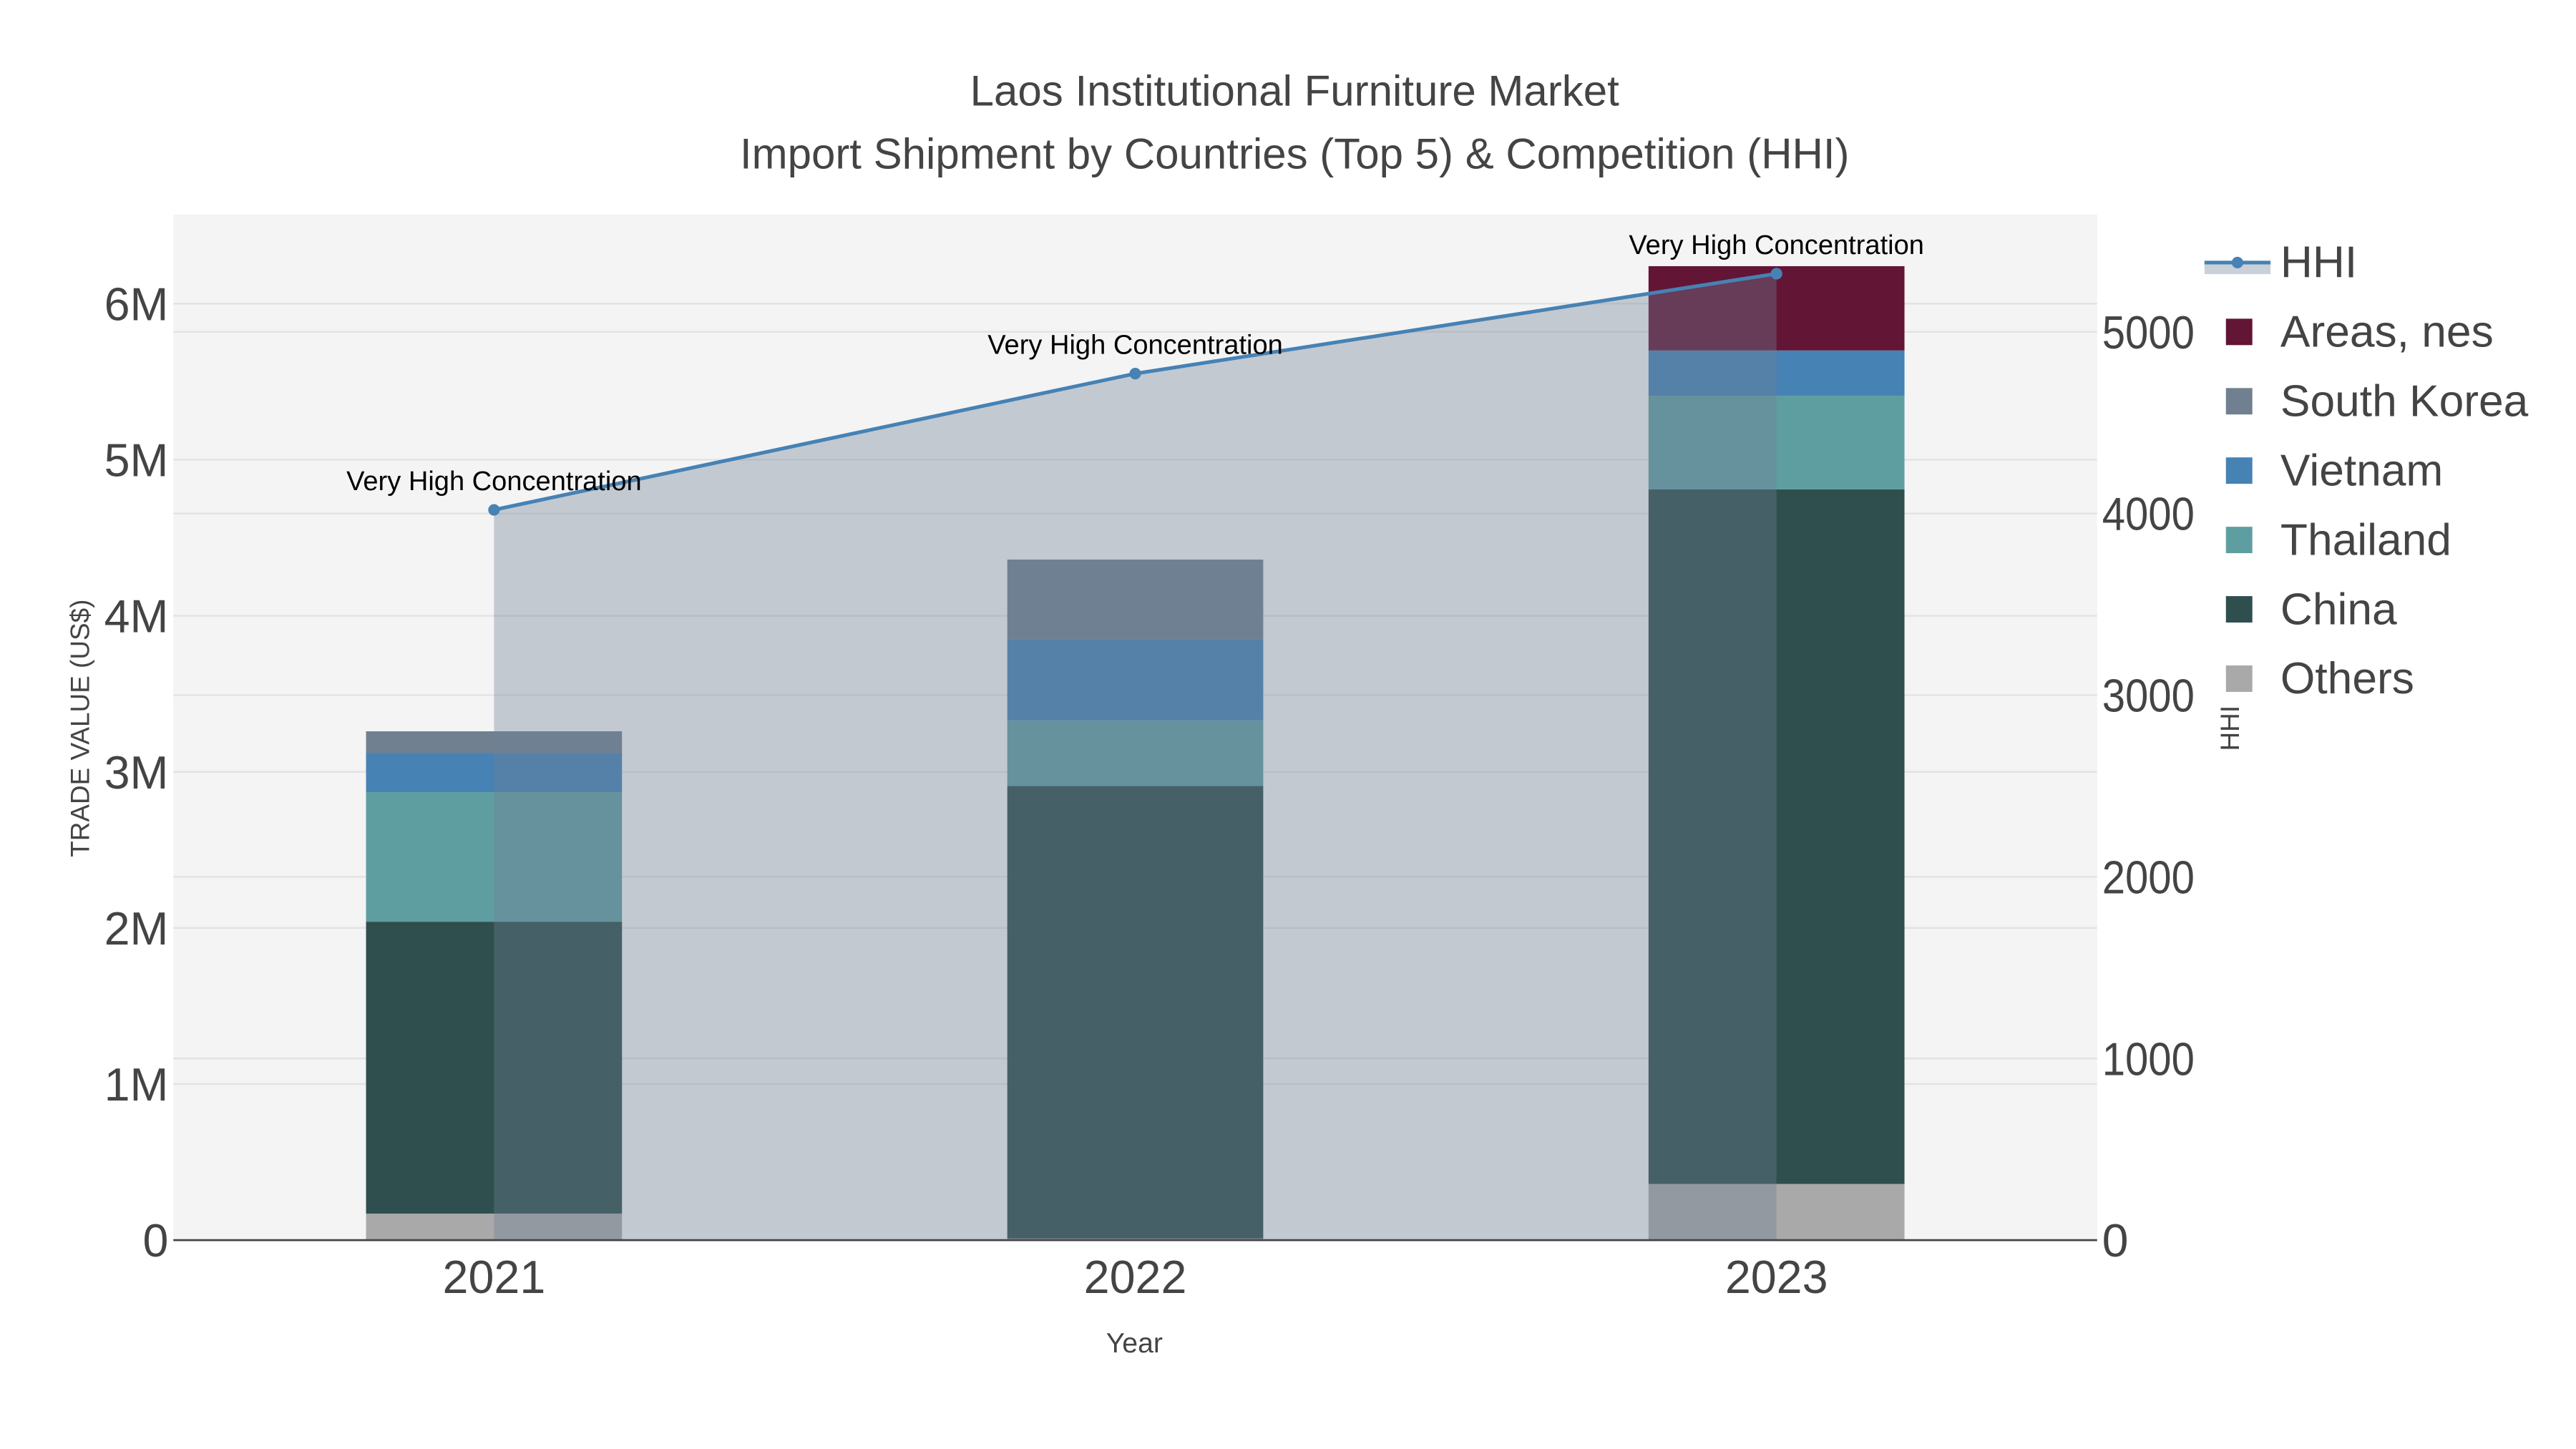  What do you see at coordinates (136, 1085) in the screenshot?
I see `y-tick-label: 1M` at bounding box center [136, 1085].